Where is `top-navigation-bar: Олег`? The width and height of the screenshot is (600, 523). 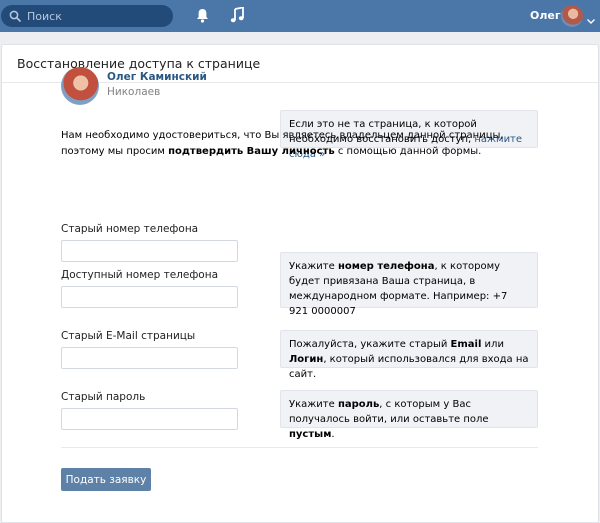 top-navigation-bar: Олег is located at coordinates (300, 16).